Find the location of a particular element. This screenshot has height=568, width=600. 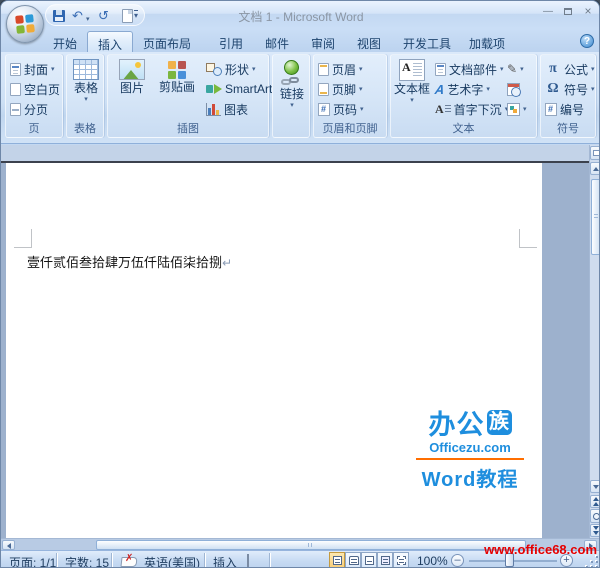

redo-icon: ↺ is located at coordinates (103, 15).